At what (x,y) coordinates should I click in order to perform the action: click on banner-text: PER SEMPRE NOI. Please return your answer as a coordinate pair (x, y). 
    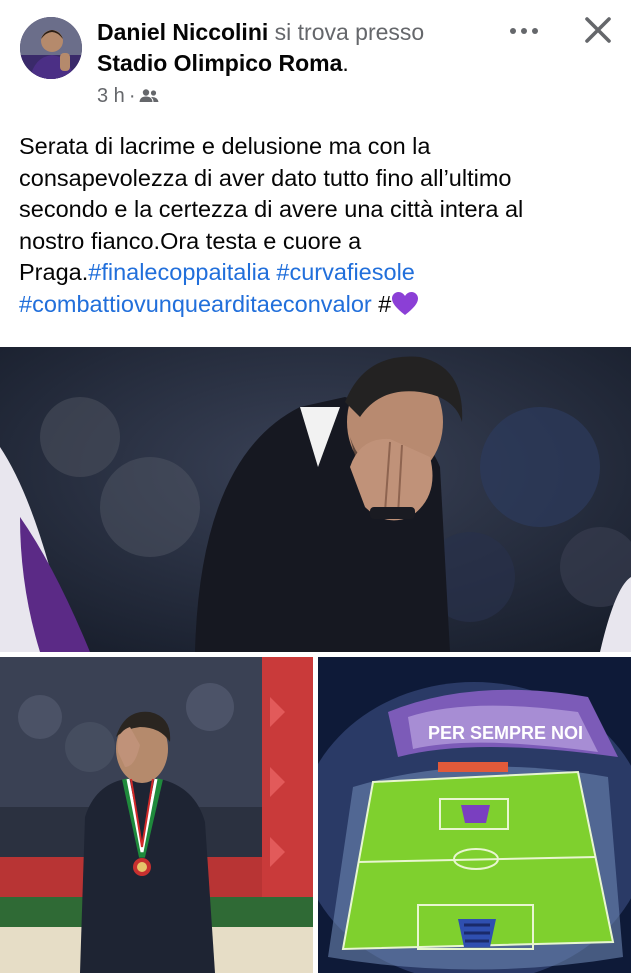
    Looking at the image, I should click on (505, 733).